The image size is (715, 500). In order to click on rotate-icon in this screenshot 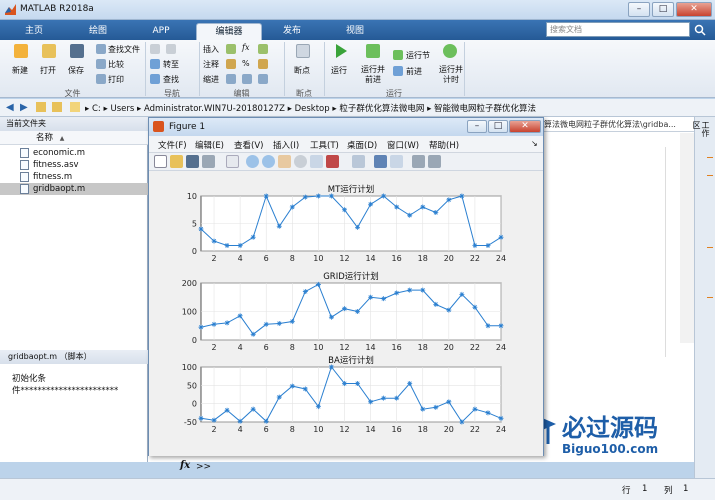, I will do `click(300, 161)`.